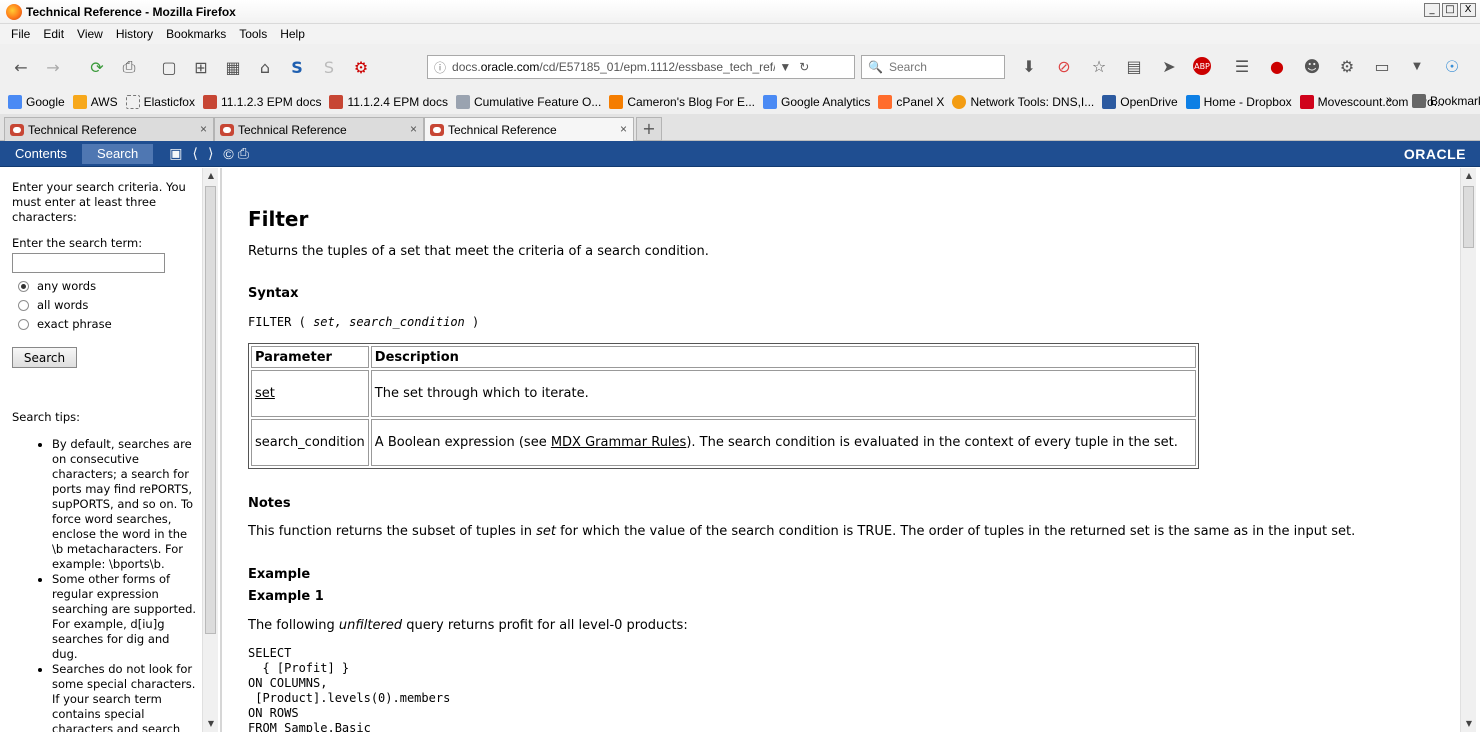  I want to click on adblock-icon: ABP, so click(1202, 66).